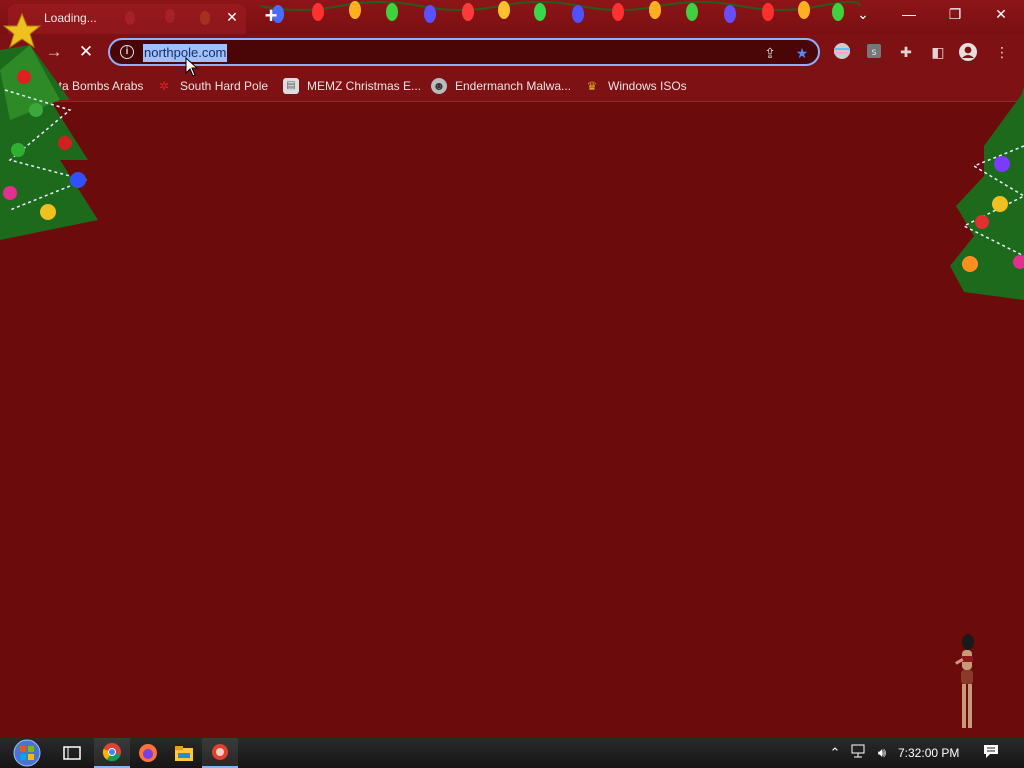  What do you see at coordinates (987, 193) in the screenshot?
I see `christmas-tree-right-decoration` at bounding box center [987, 193].